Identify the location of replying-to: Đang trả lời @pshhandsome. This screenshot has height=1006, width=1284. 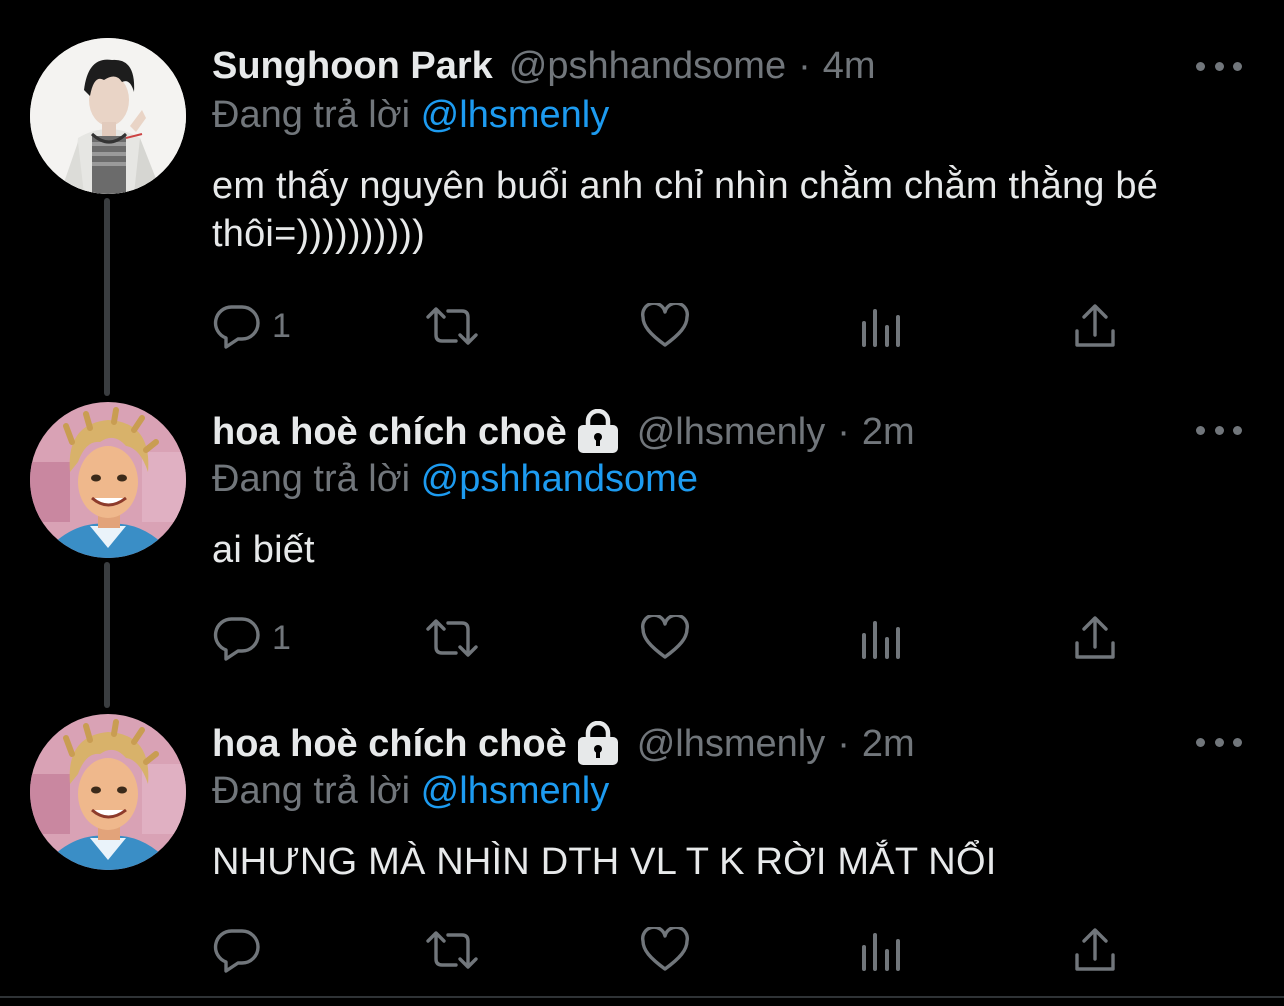
(455, 479).